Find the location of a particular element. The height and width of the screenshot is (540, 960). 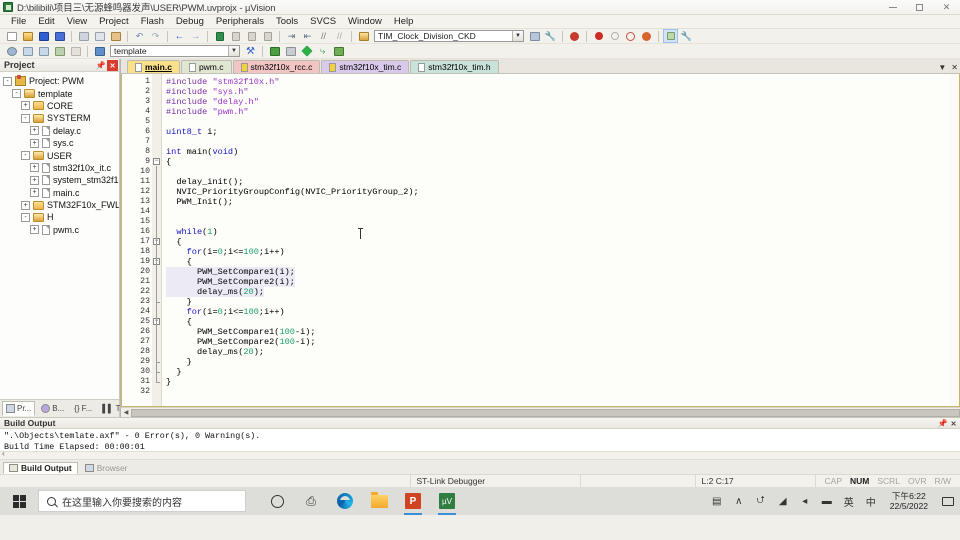

tree-item: - SYSTERM is located at coordinates (61, 118).